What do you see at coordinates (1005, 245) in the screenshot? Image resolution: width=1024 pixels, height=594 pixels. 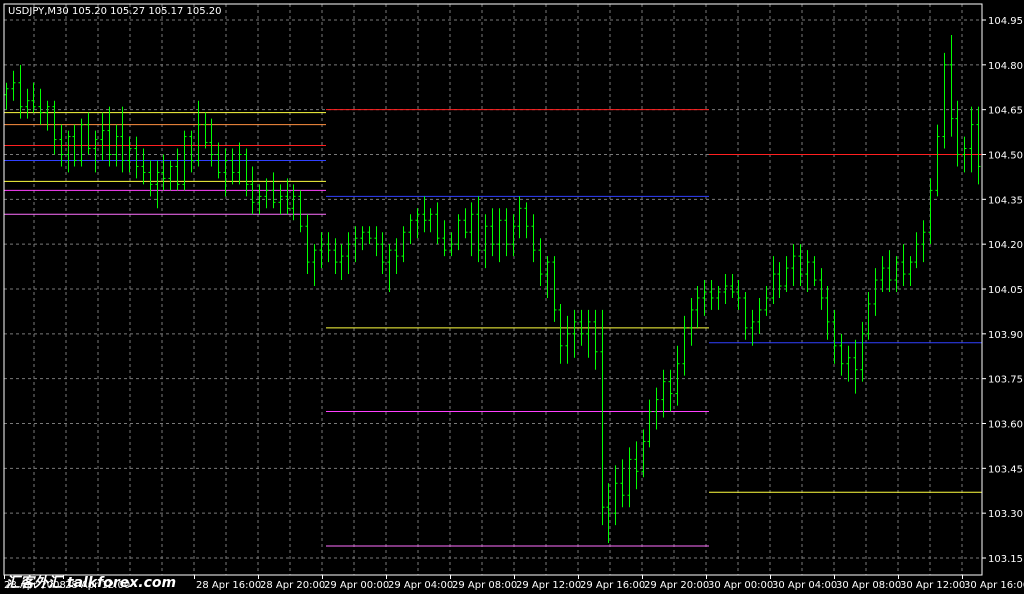 I see `price-tick-label: 104.20` at bounding box center [1005, 245].